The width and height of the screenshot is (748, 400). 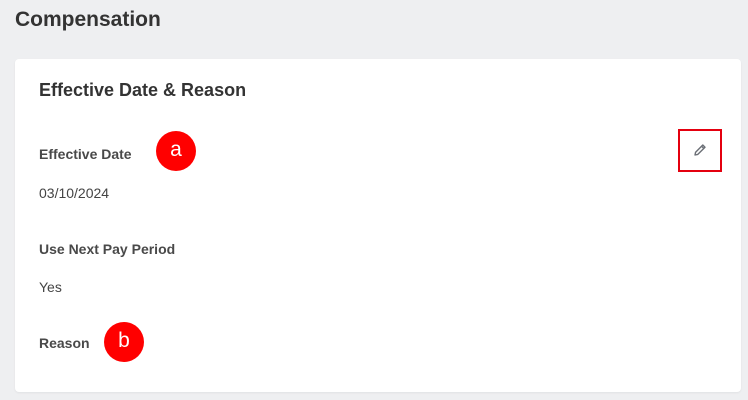 What do you see at coordinates (143, 90) in the screenshot?
I see `card-title: Effective Date & Reason` at bounding box center [143, 90].